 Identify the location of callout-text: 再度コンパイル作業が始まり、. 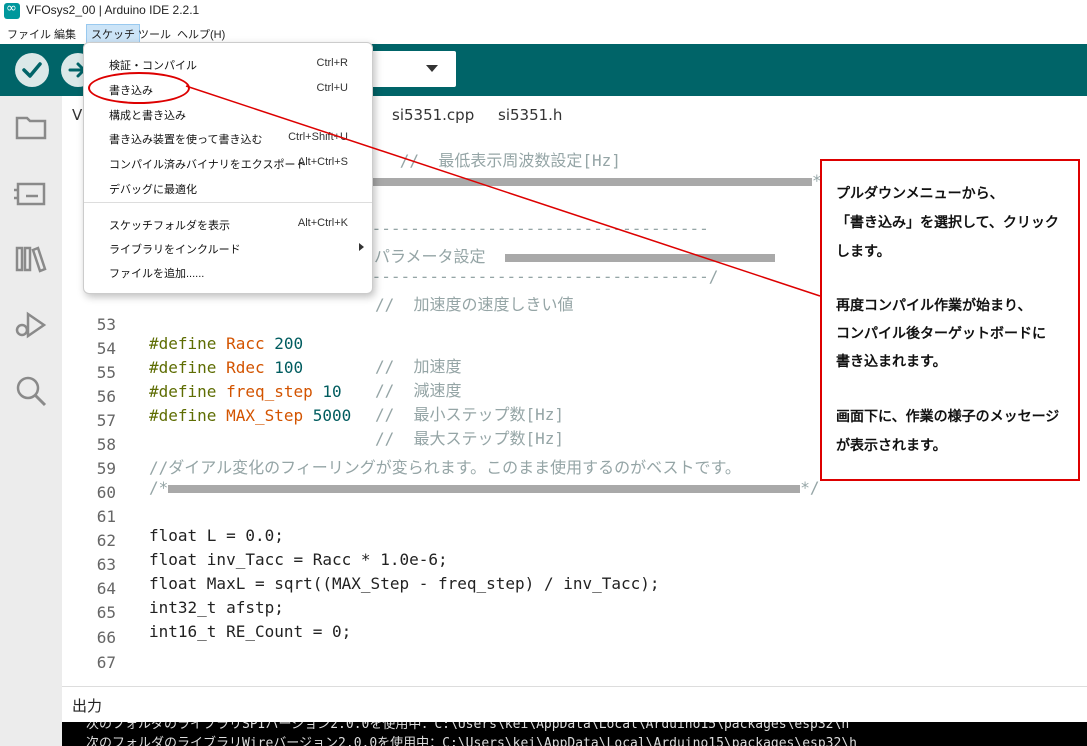
(934, 306).